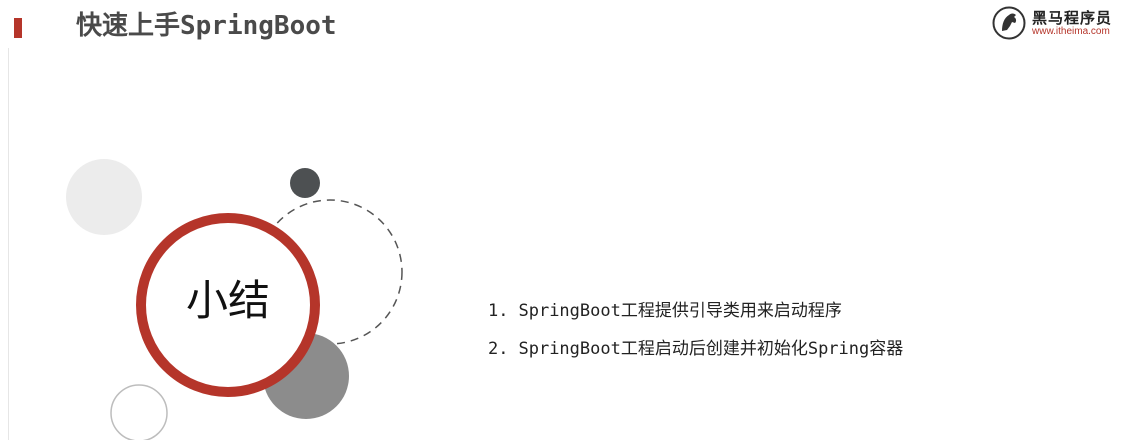 The width and height of the screenshot is (1125, 440). What do you see at coordinates (711, 349) in the screenshot?
I see `list-text: SpringBoot工程启动后创建并初始化Spring容器` at bounding box center [711, 349].